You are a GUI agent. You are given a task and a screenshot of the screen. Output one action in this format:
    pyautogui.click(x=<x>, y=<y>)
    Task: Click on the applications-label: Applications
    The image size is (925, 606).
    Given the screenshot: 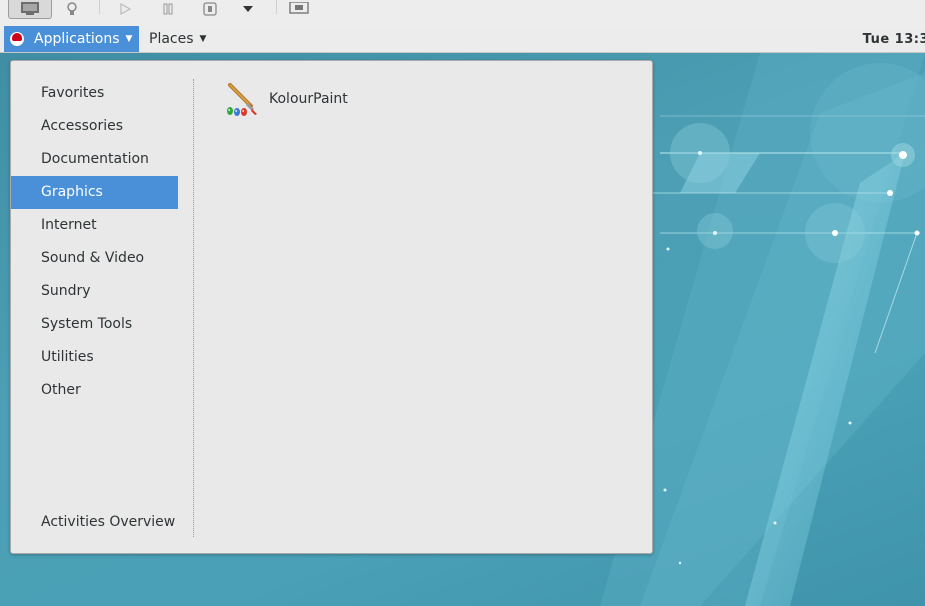 What is the action you would take?
    pyautogui.click(x=77, y=39)
    